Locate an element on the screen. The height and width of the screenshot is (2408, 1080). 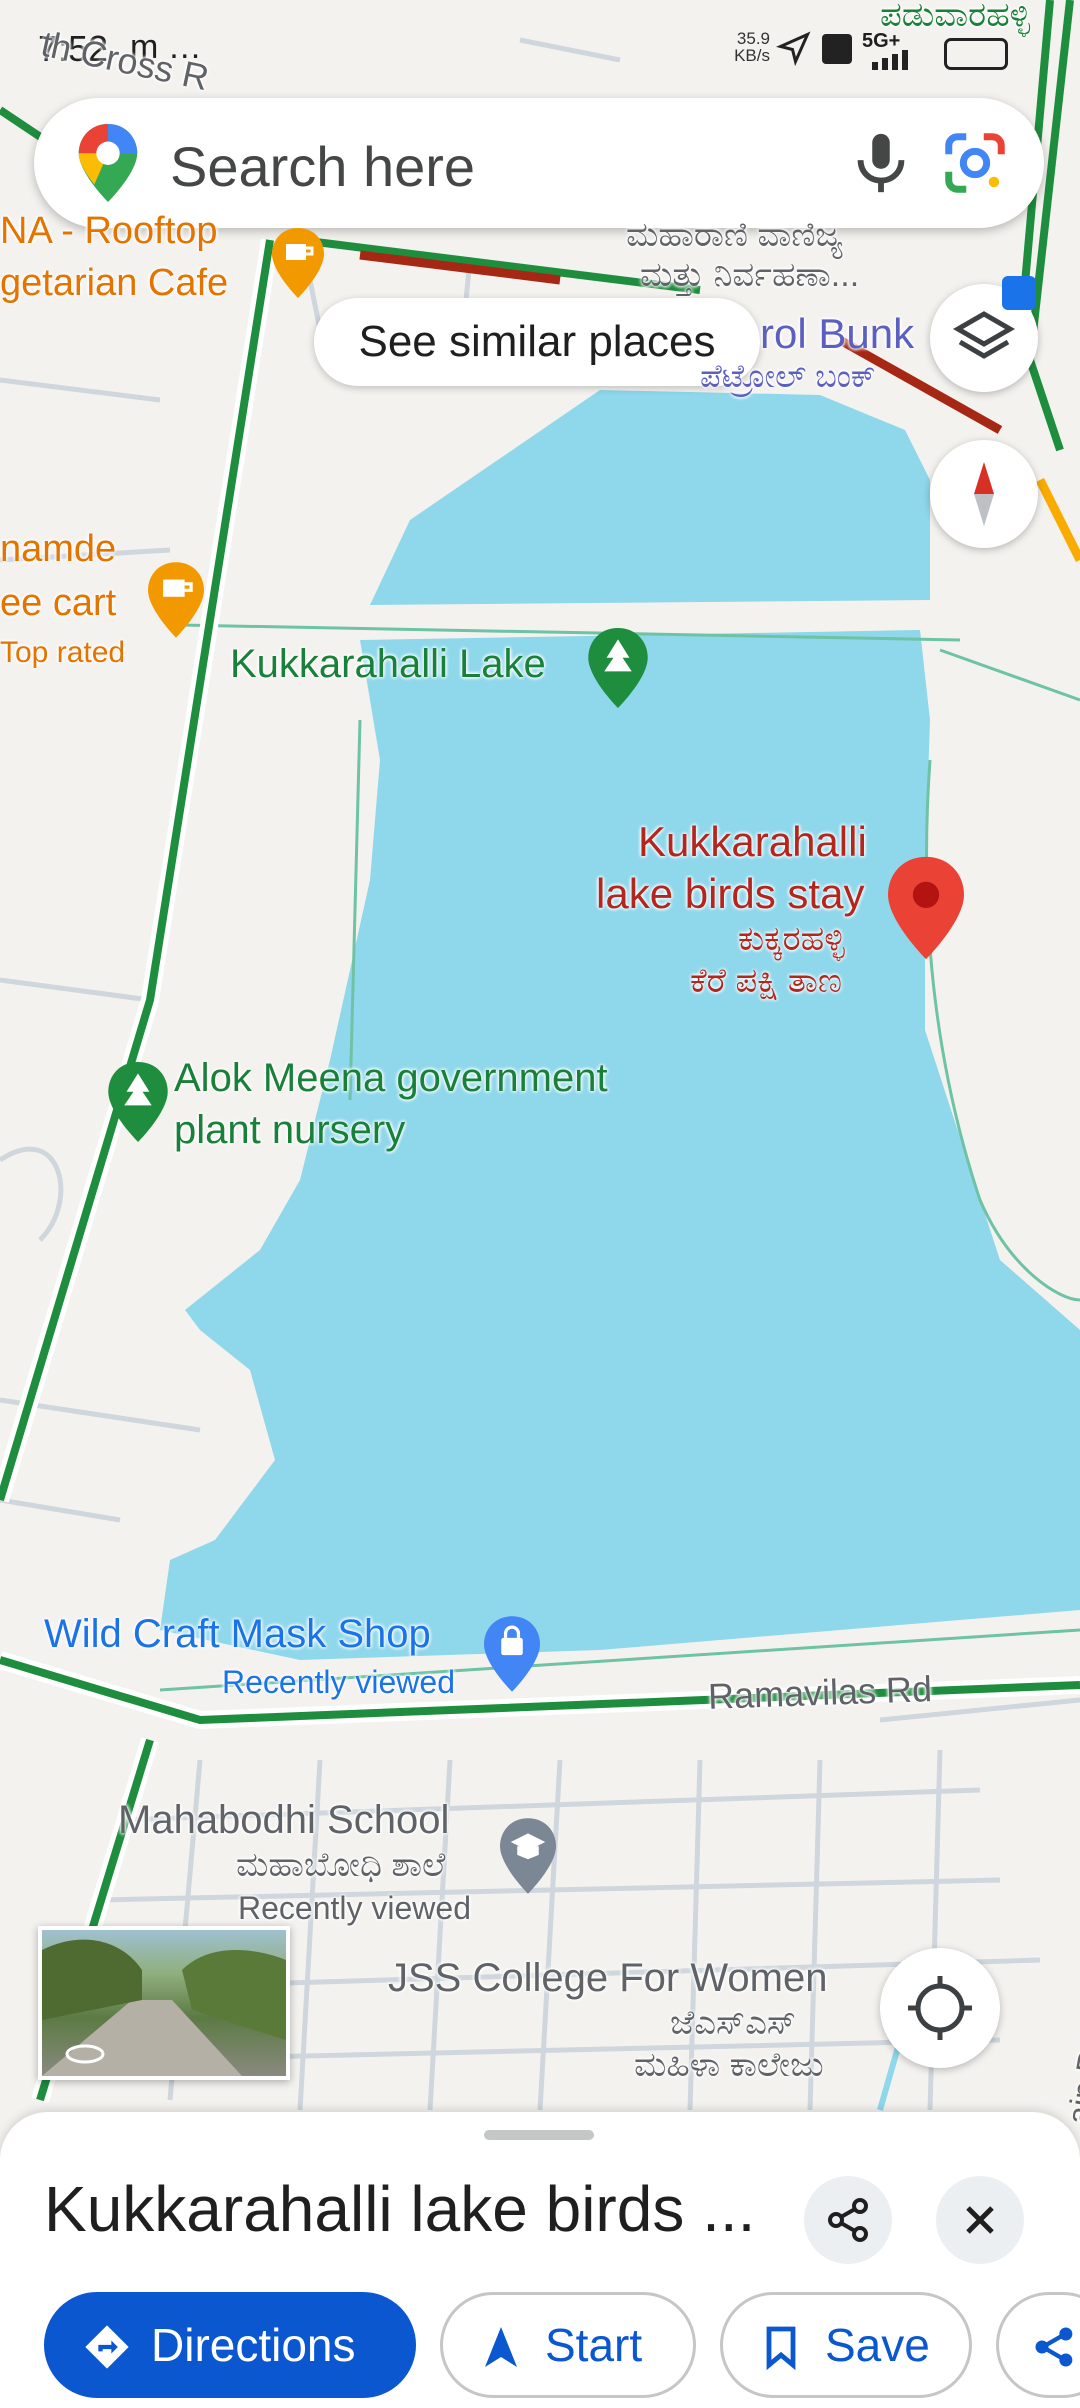
share-pill-button is located at coordinates (1038, 2345).